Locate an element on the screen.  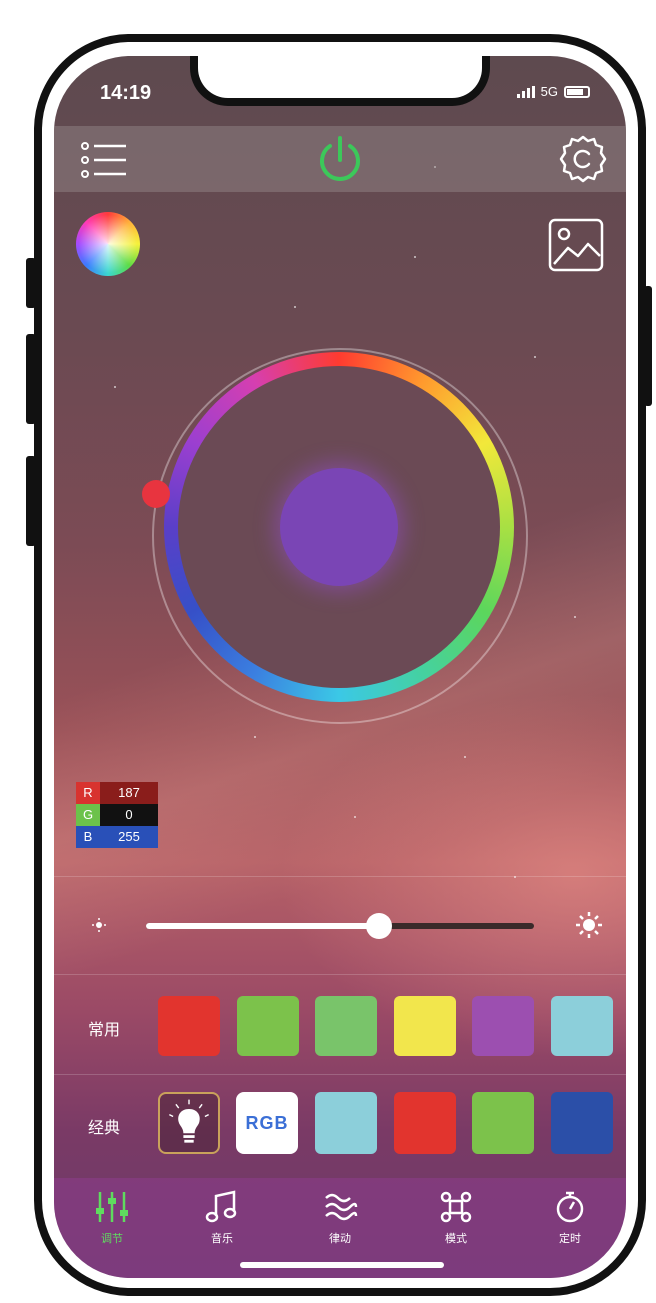
rgb-value-b: 255 is located at coordinates (129, 837).